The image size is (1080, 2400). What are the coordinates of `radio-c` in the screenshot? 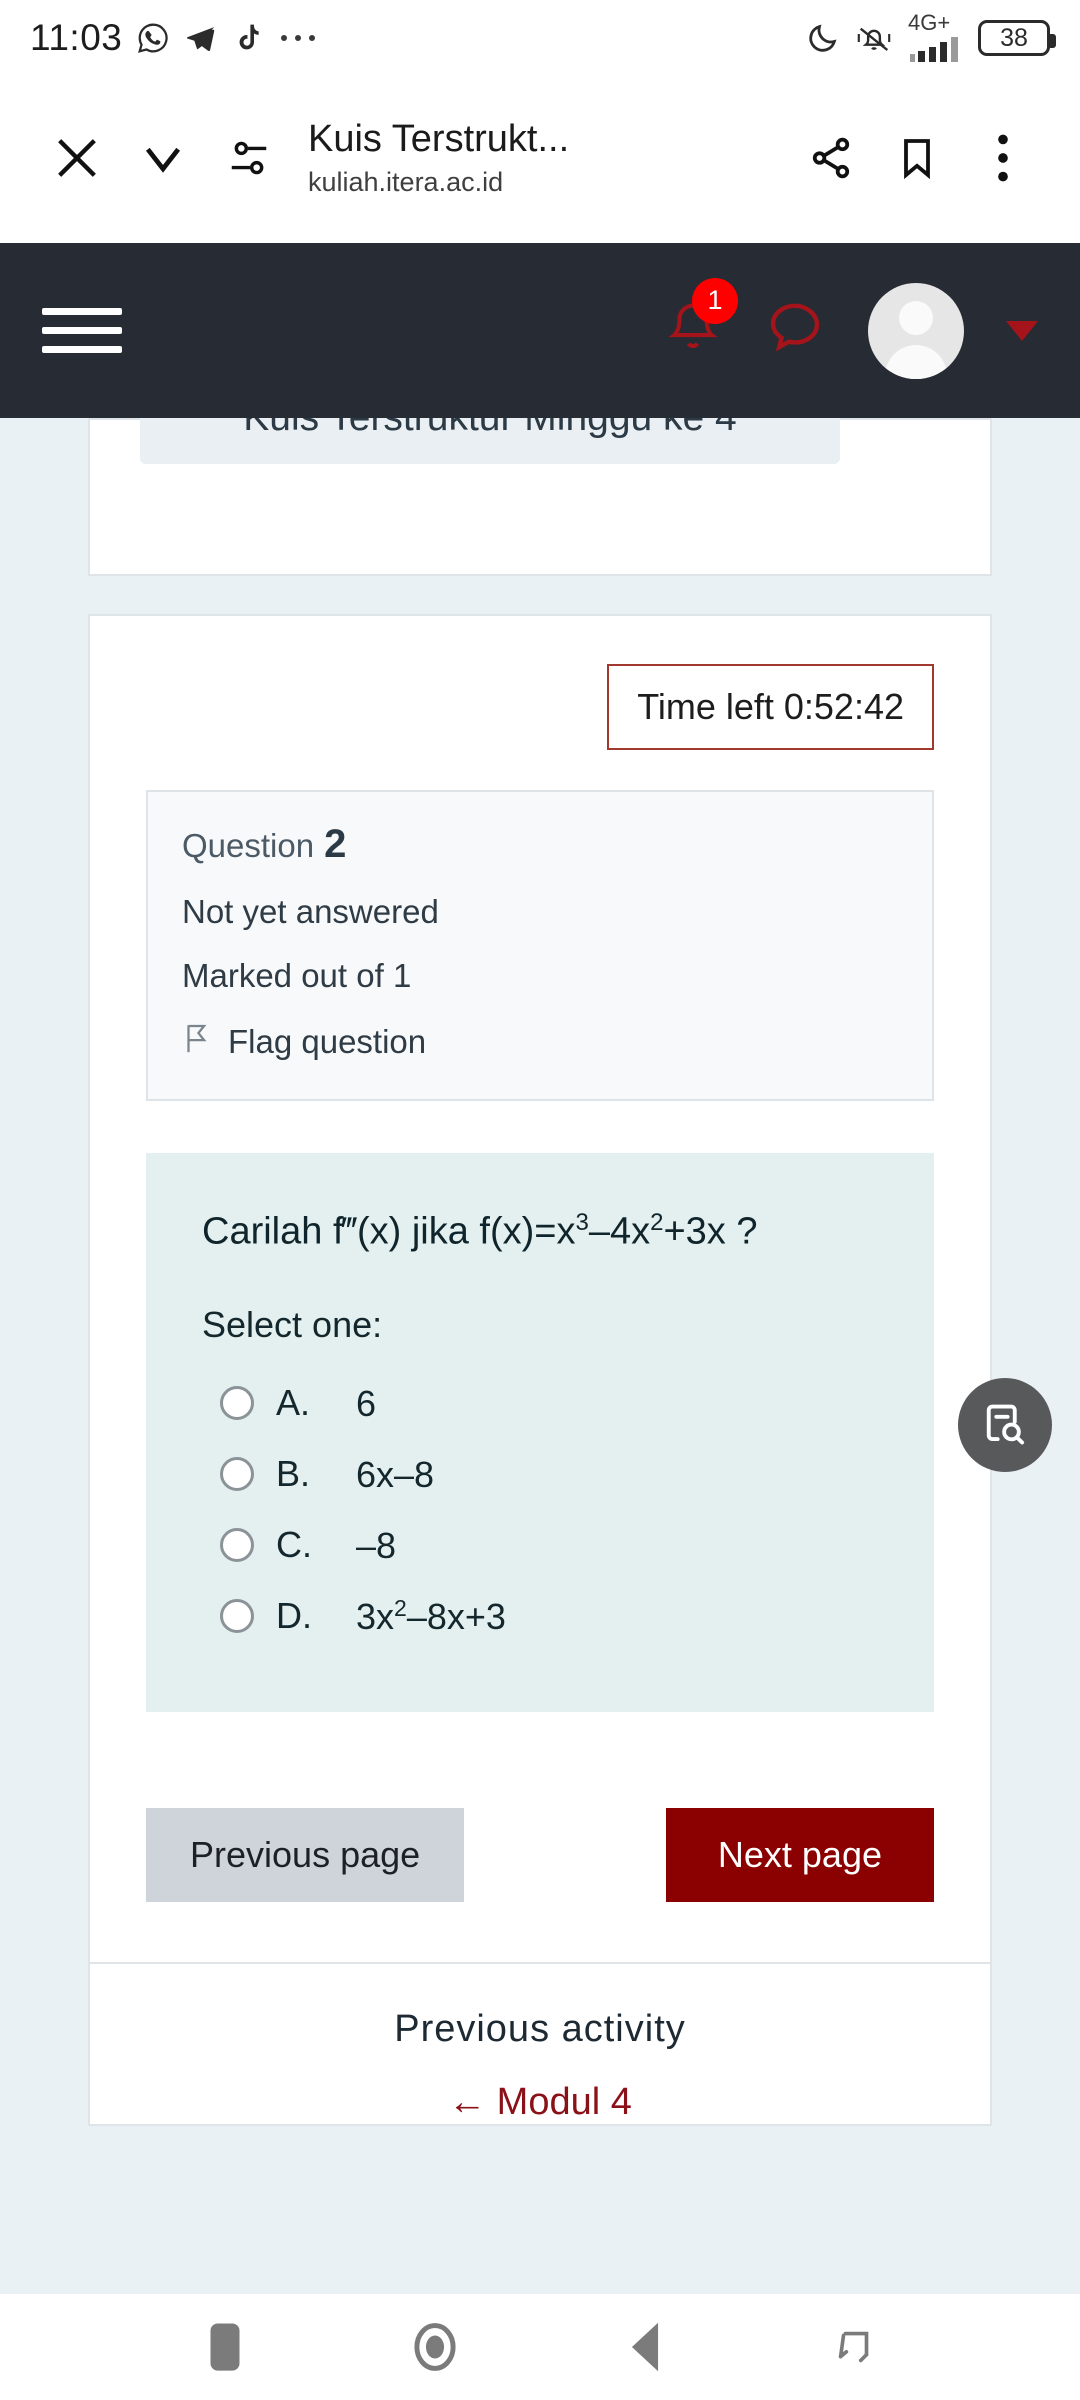 It's located at (237, 1545).